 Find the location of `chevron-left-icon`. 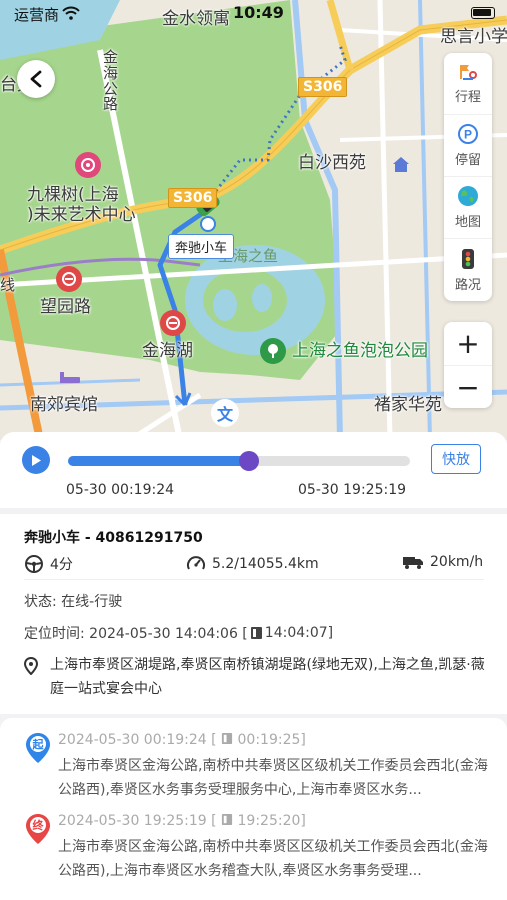

chevron-left-icon is located at coordinates (36, 79).